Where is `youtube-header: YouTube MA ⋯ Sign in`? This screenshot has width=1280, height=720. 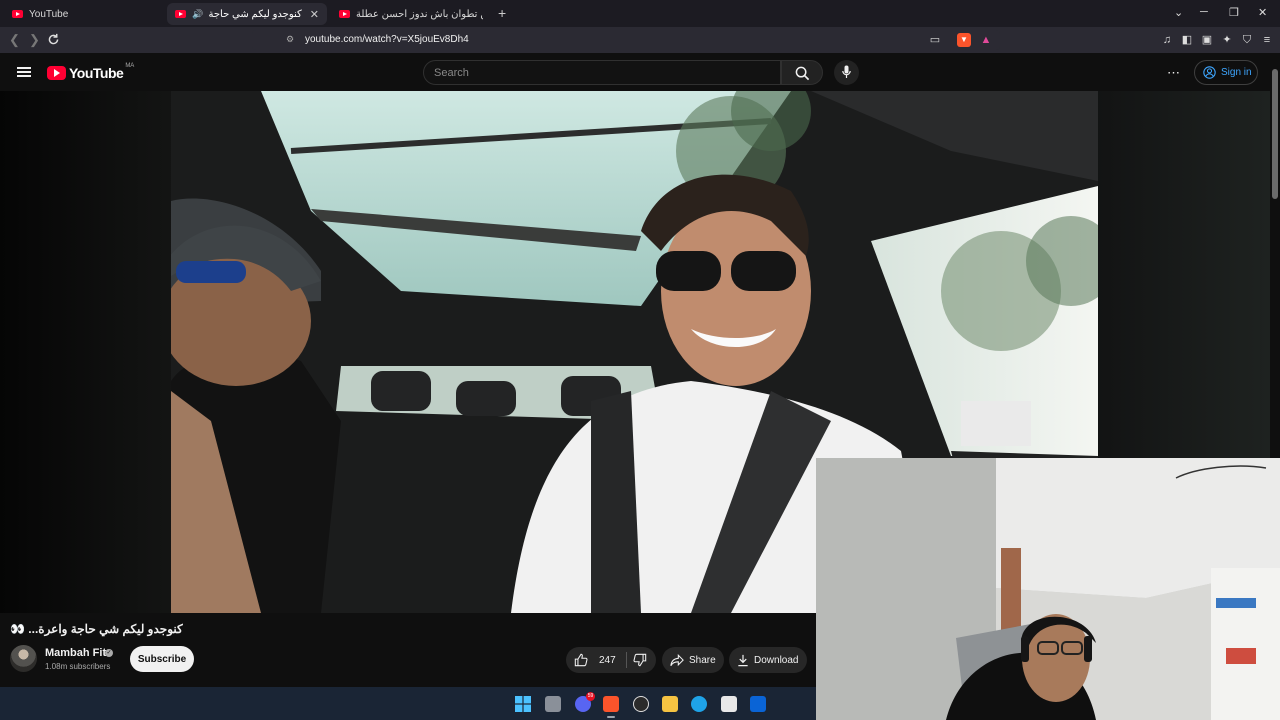
youtube-header: YouTube MA ⋯ Sign in is located at coordinates (640, 72).